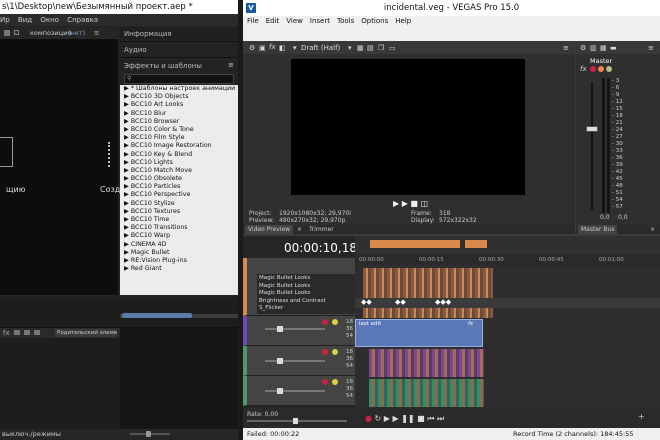 The width and height of the screenshot is (660, 440). I want to click on fx-switch-icon: fx, so click(6, 333).